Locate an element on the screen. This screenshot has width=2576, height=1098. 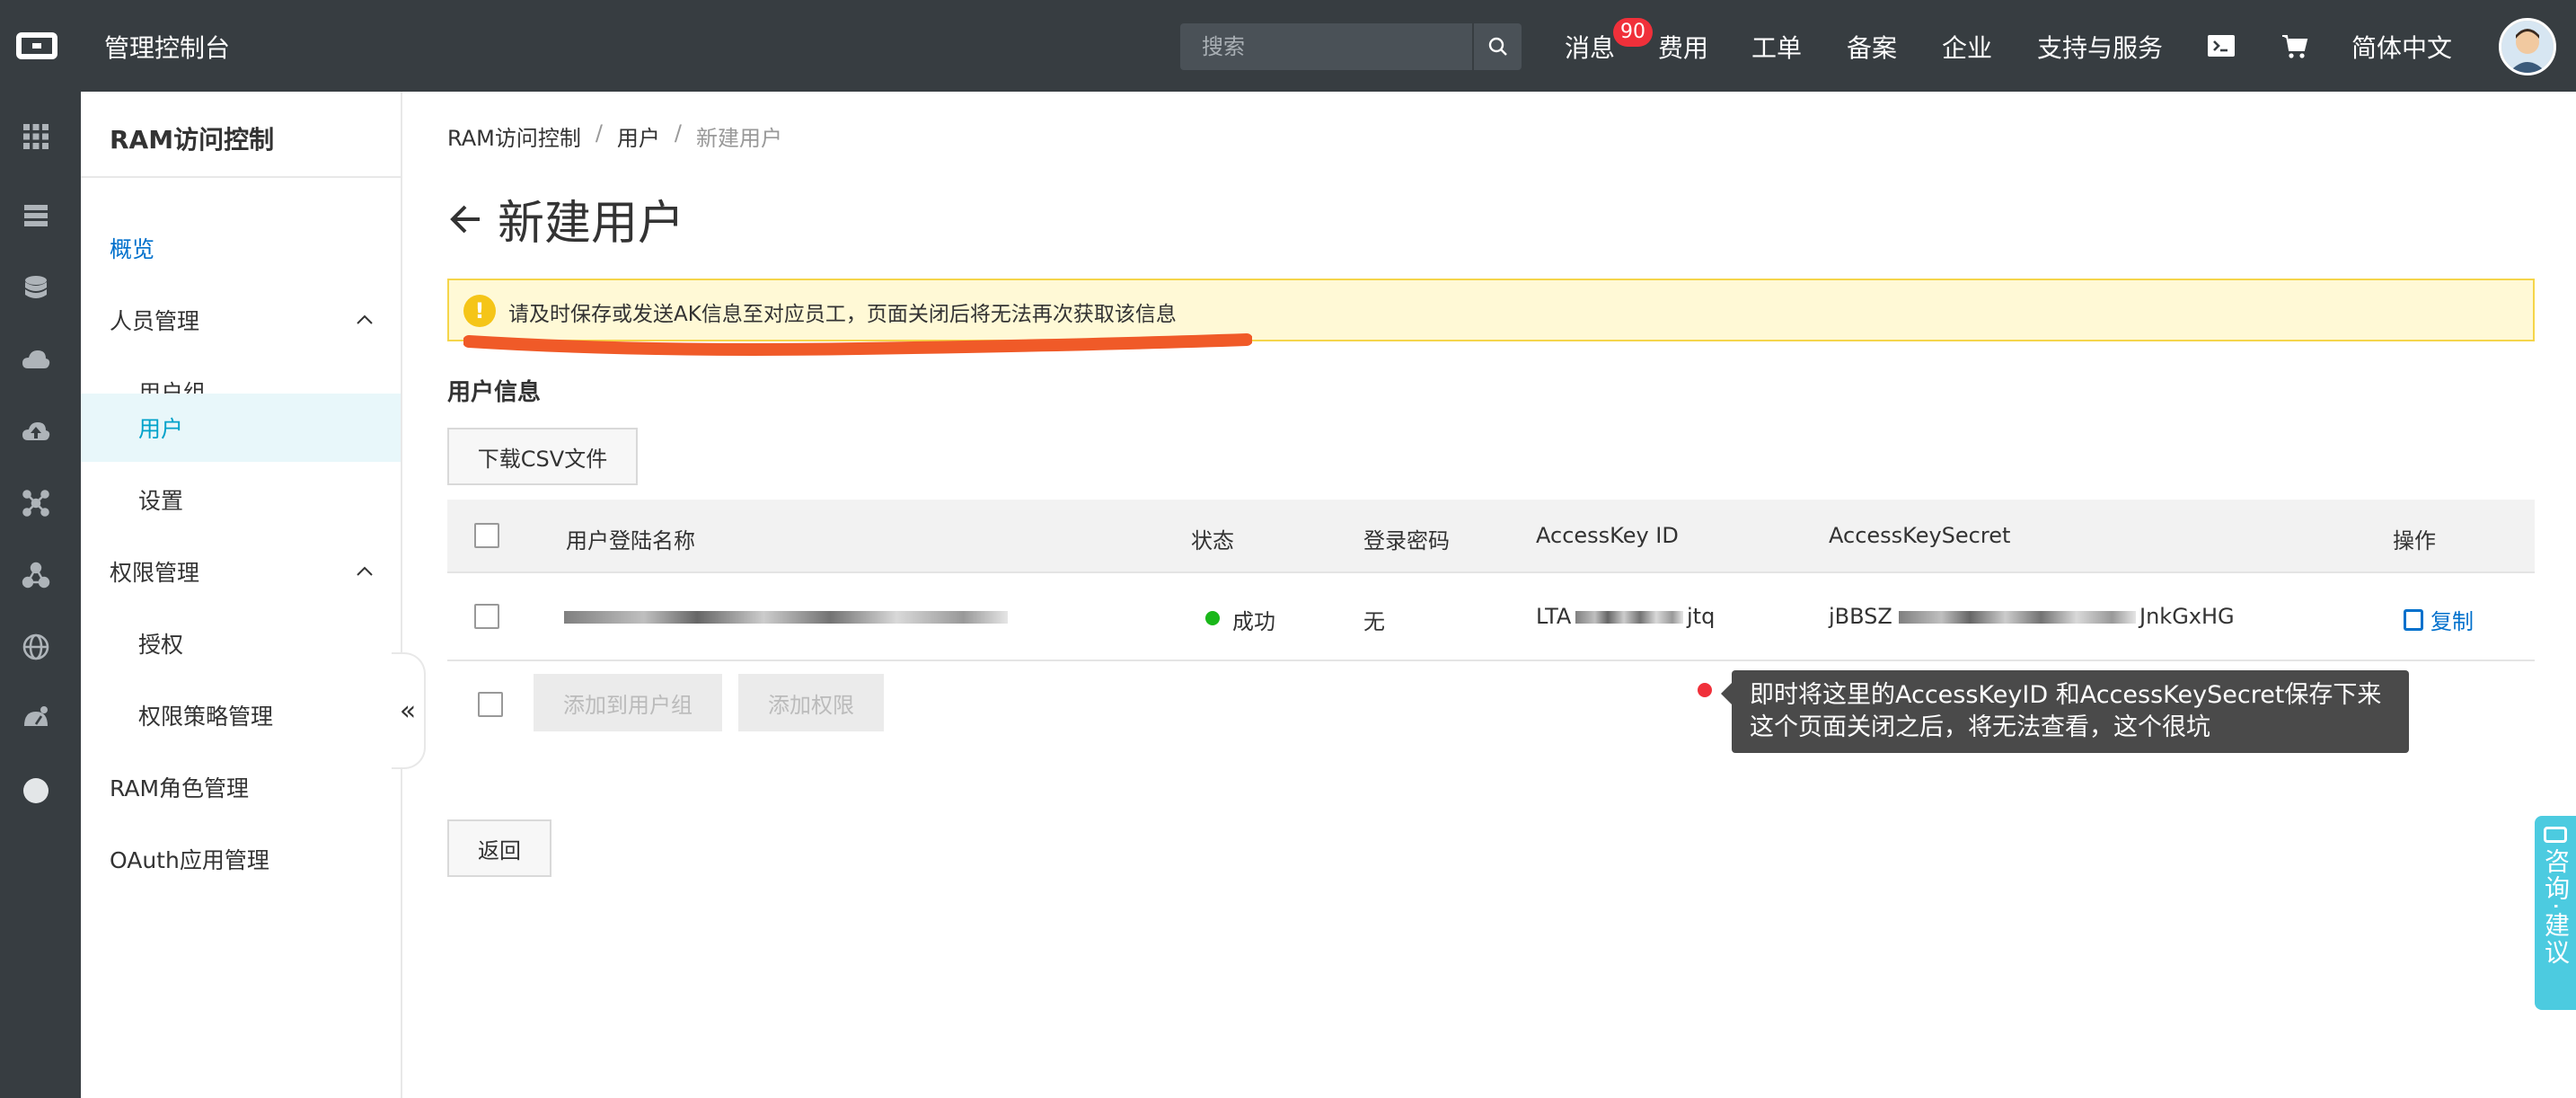
sidebar-item-label: 人员管理 is located at coordinates (155, 321).